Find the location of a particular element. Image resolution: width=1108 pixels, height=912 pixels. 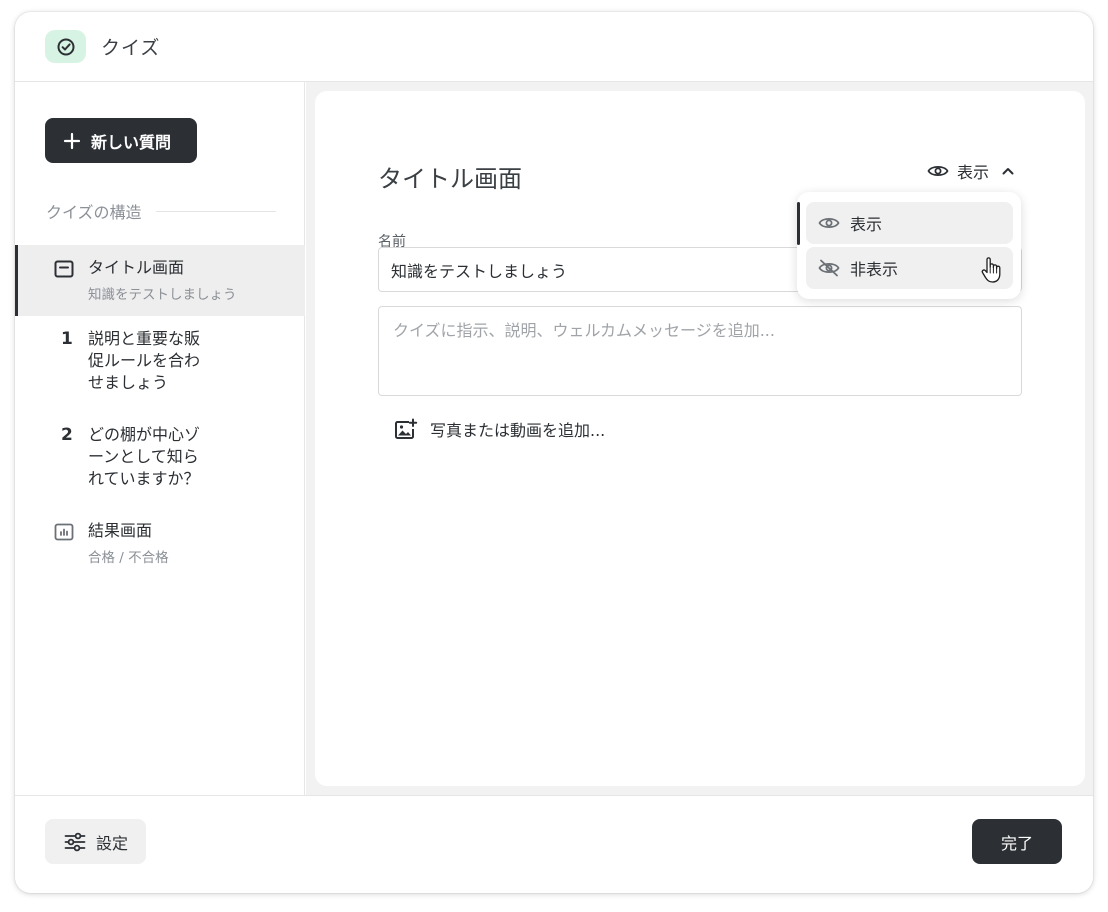

divider is located at coordinates (215, 211).